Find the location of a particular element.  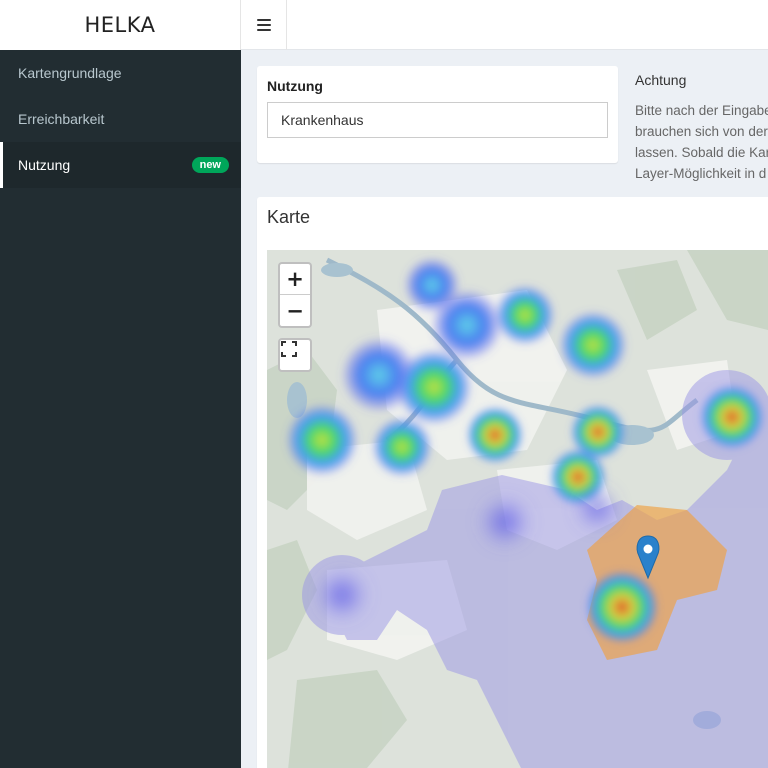

sidebar-item-nutzung: Nutzung new is located at coordinates (120, 165).